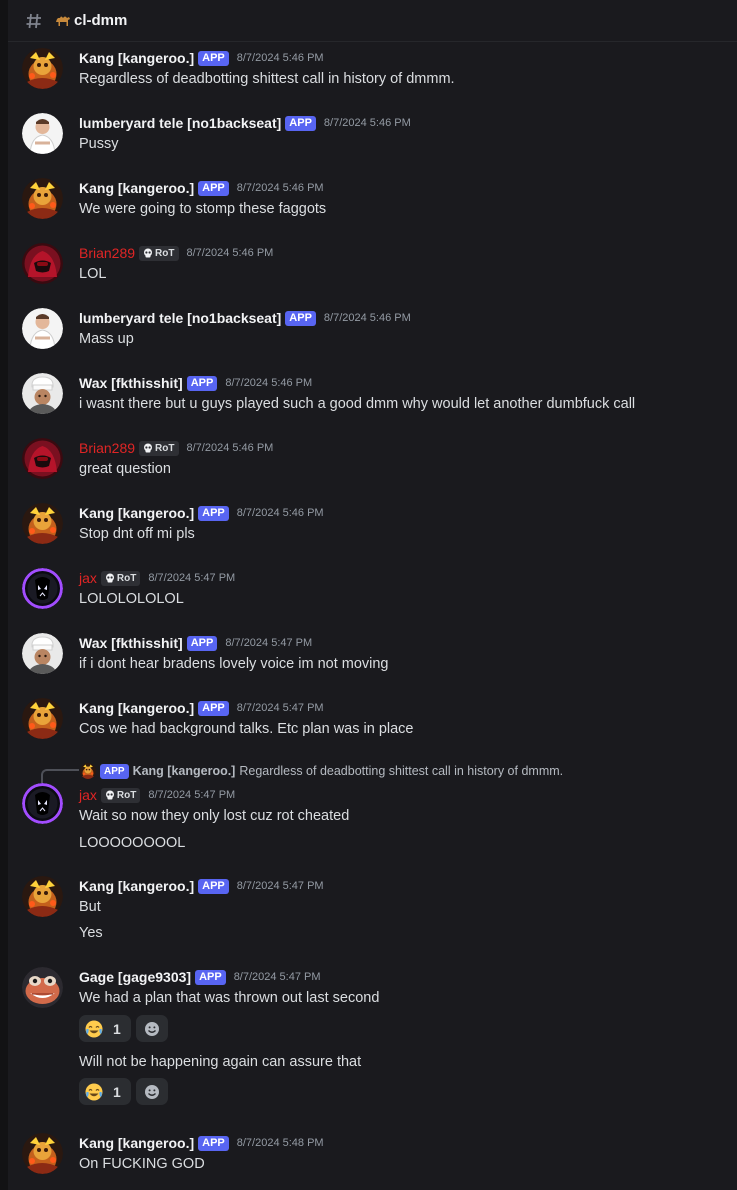  I want to click on timestamp: 8/7/2024 5:48 PM, so click(280, 1143).